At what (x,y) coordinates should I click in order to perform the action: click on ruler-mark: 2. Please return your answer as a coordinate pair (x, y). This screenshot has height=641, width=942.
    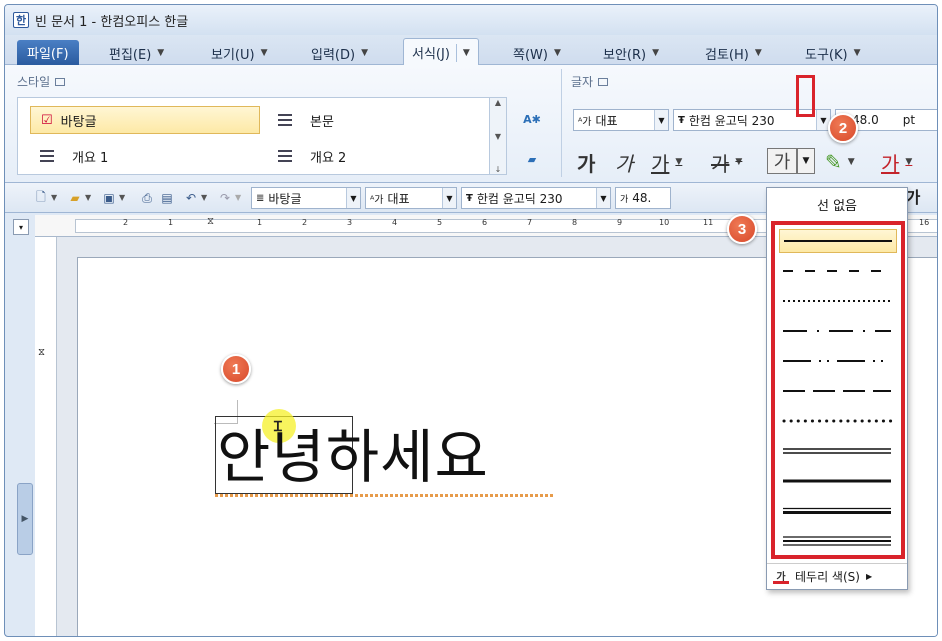
    Looking at the image, I should click on (305, 222).